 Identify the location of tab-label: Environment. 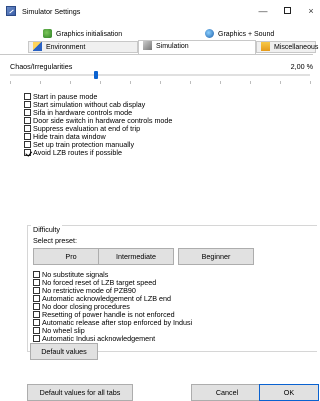
(66, 47).